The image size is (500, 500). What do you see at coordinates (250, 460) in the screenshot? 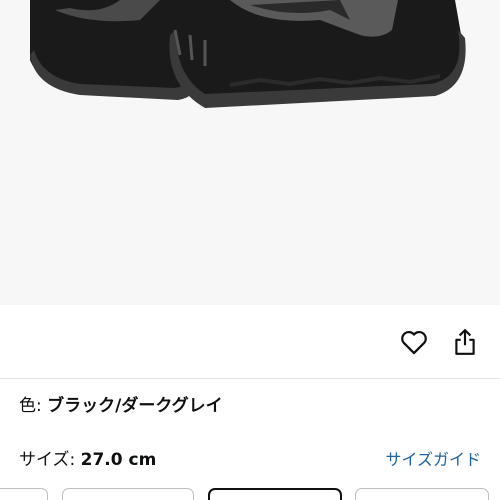
I see `size-row: サイズ: 27.0 cm サイズガイド` at bounding box center [250, 460].